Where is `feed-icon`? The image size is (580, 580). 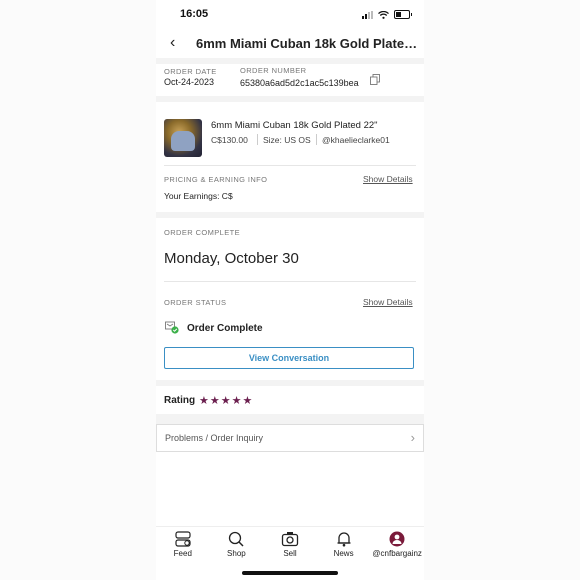
feed-icon is located at coordinates (183, 539).